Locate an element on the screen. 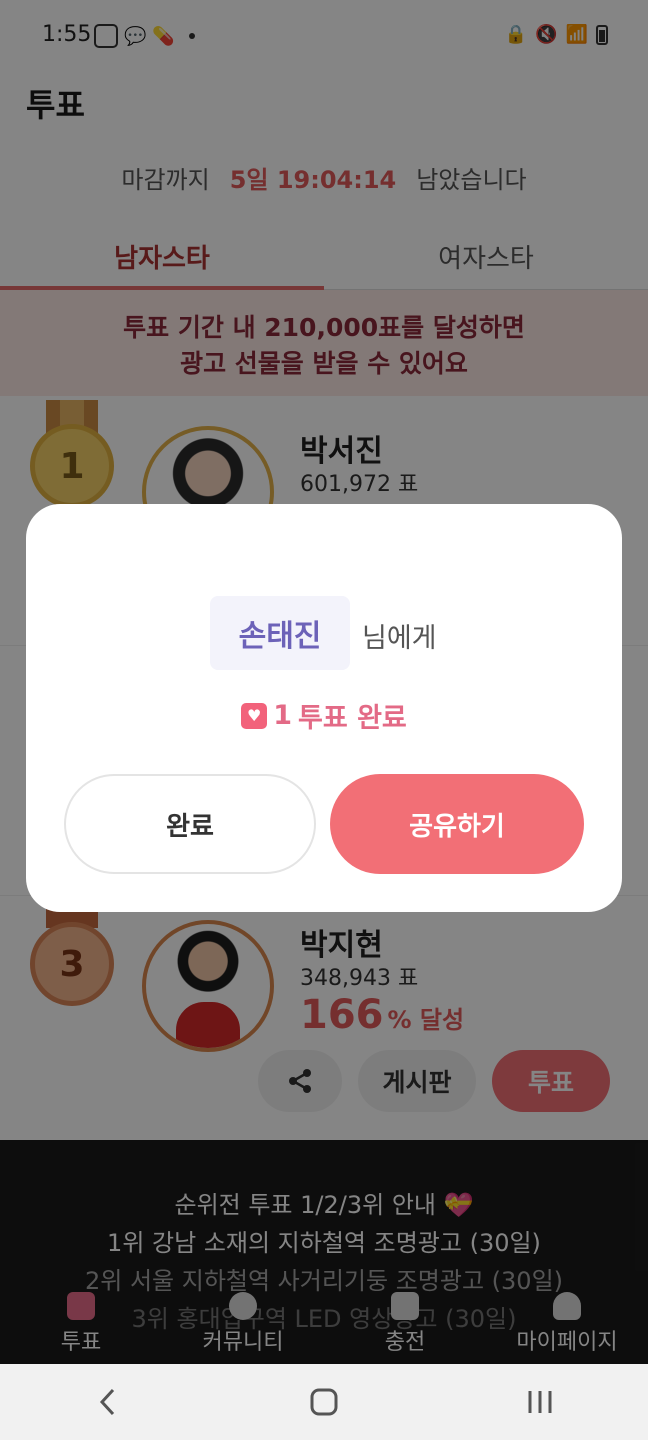  back-button is located at coordinates (108, 1402).